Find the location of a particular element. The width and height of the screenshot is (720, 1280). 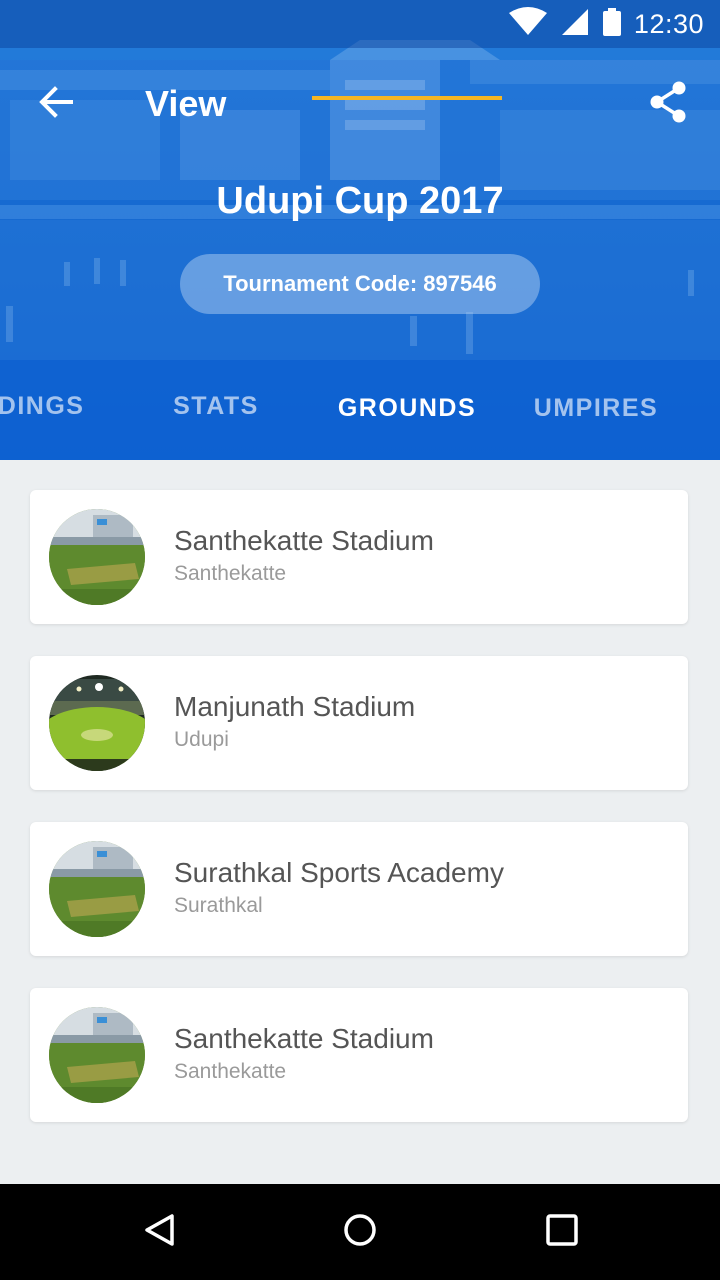

back-button is located at coordinates (56, 104).